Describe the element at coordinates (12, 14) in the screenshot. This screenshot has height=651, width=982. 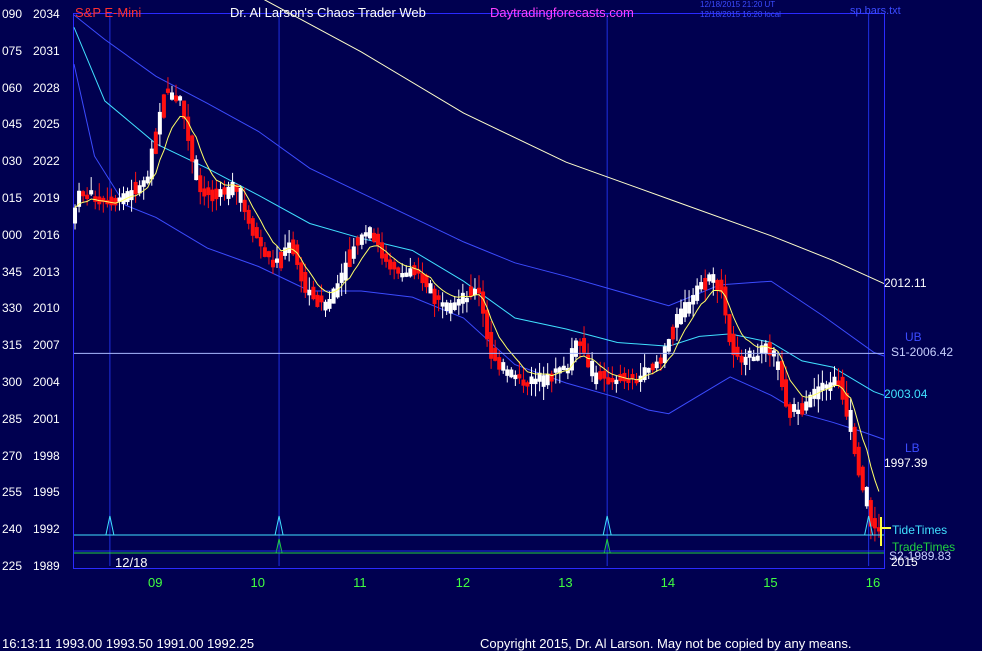
I see `y-tick-cycle: 090` at that location.